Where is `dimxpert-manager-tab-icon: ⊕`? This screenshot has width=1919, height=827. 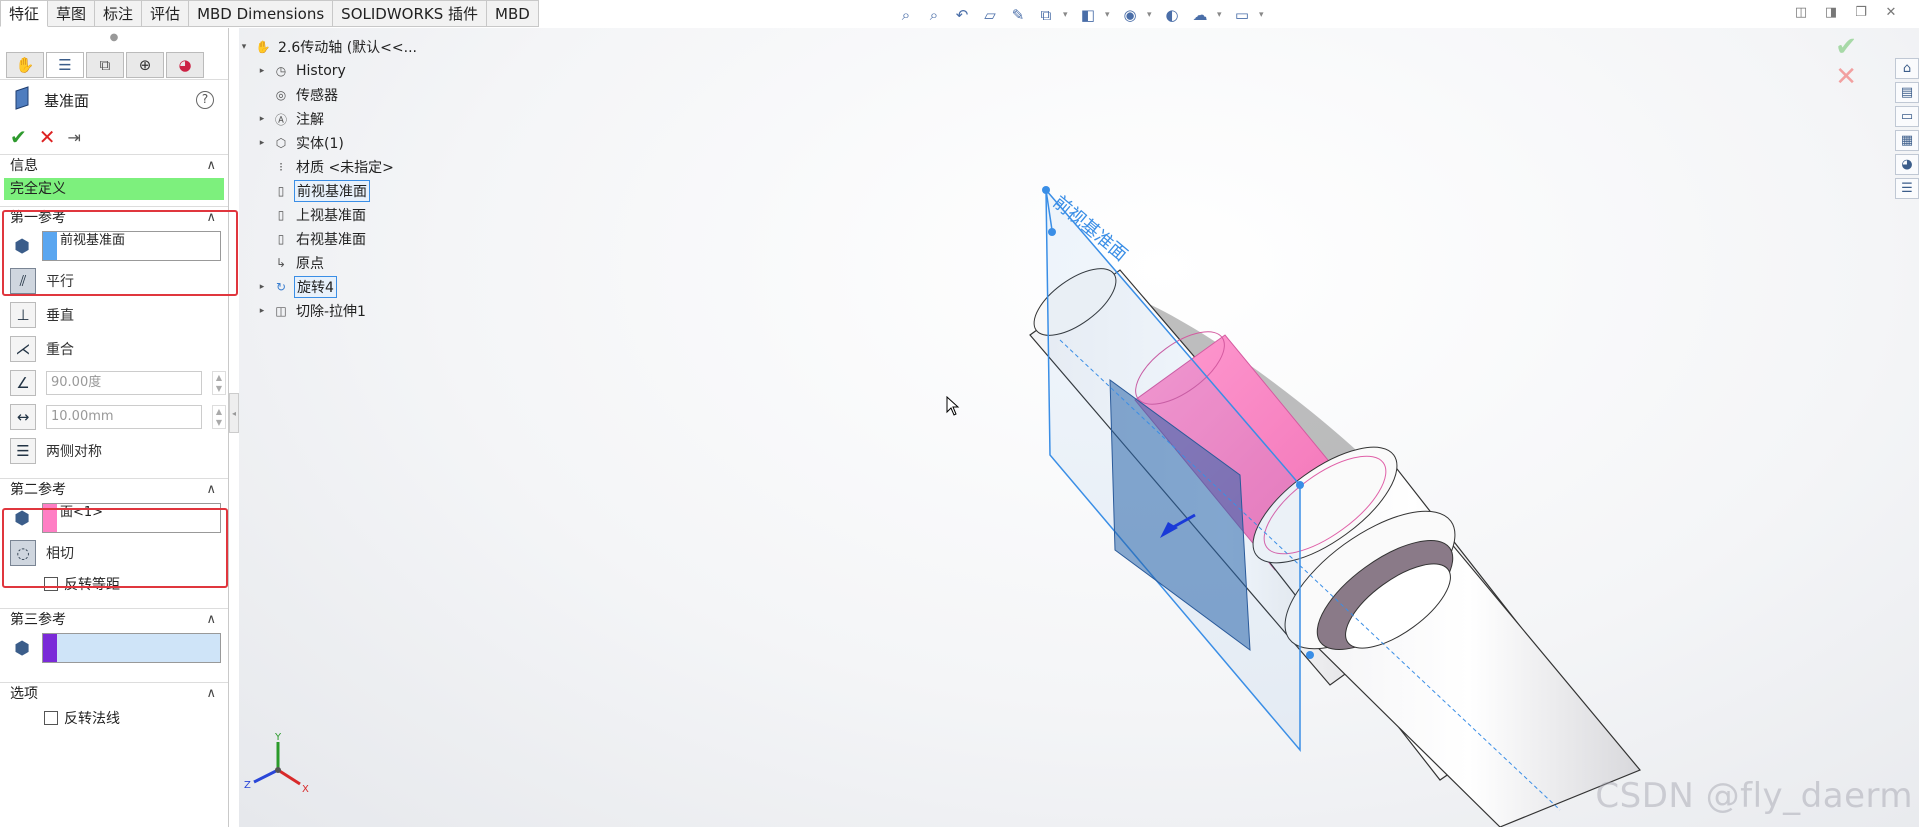
dimxpert-manager-tab-icon: ⊕ is located at coordinates (145, 64).